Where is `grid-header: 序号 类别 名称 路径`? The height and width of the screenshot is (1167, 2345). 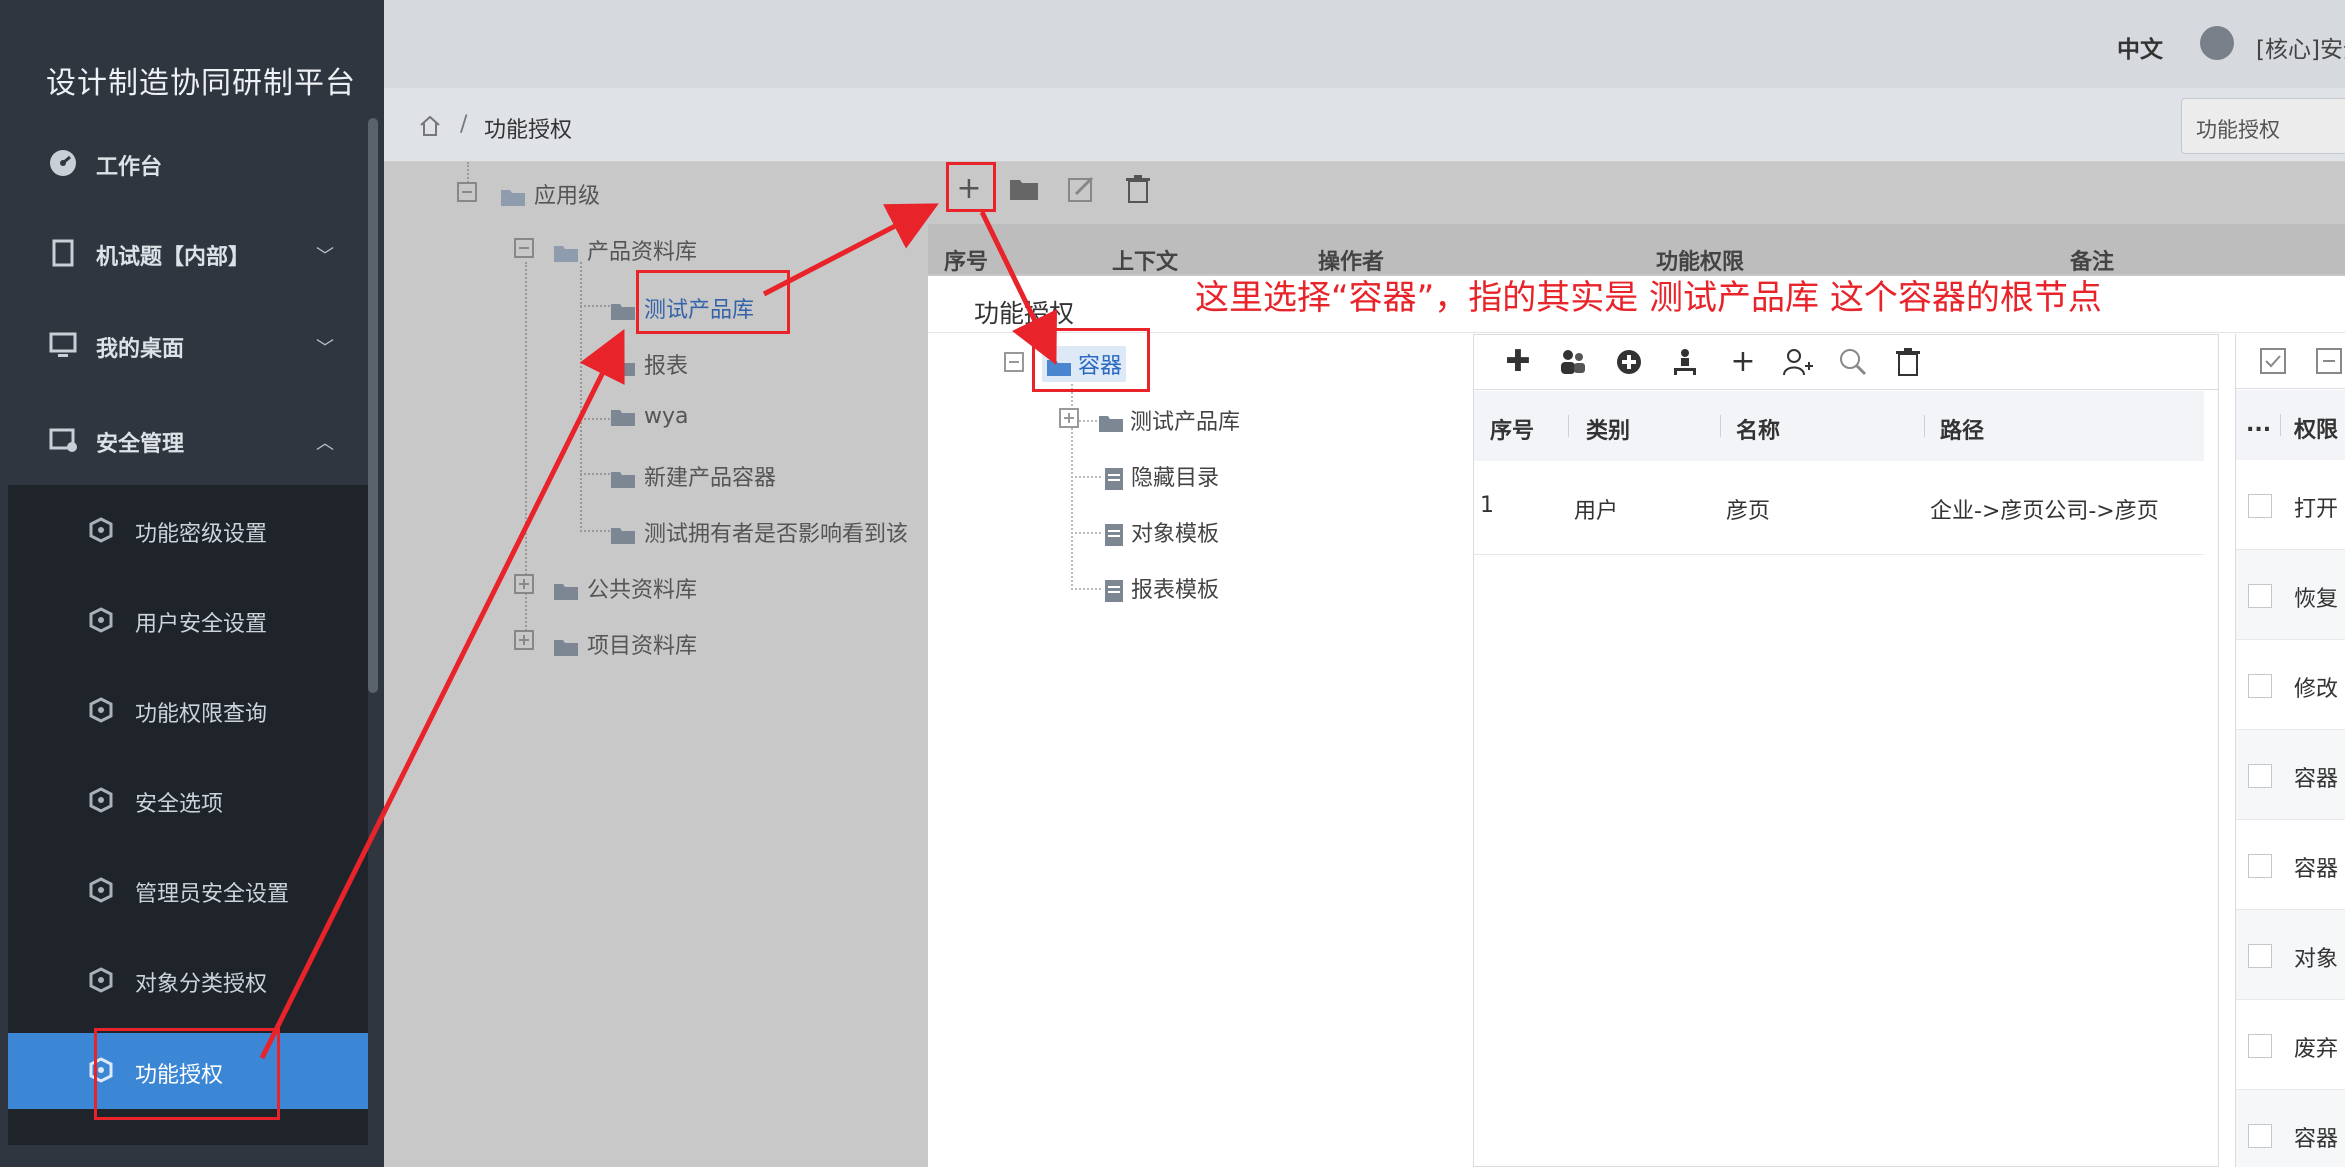 grid-header: 序号 类别 名称 路径 is located at coordinates (1839, 426).